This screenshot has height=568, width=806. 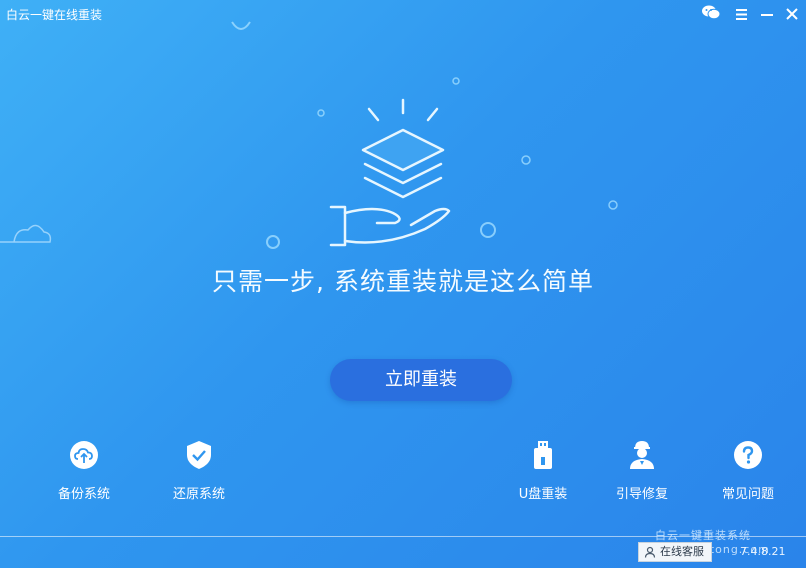 I want to click on cloud-upload-icon, so click(x=84, y=455).